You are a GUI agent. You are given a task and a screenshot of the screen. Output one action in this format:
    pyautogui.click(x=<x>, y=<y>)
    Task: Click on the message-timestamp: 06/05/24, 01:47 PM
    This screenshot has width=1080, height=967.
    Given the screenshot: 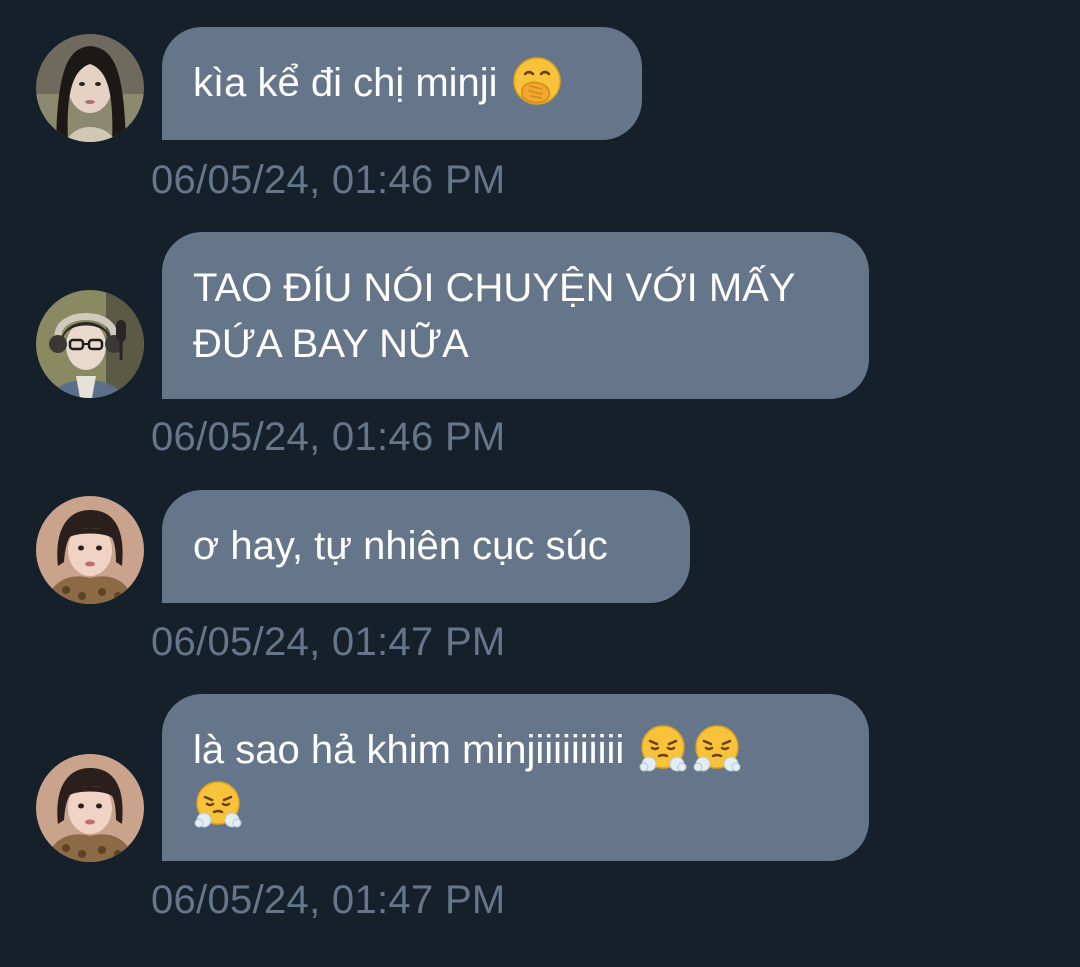 What is the action you would take?
    pyautogui.click(x=328, y=900)
    